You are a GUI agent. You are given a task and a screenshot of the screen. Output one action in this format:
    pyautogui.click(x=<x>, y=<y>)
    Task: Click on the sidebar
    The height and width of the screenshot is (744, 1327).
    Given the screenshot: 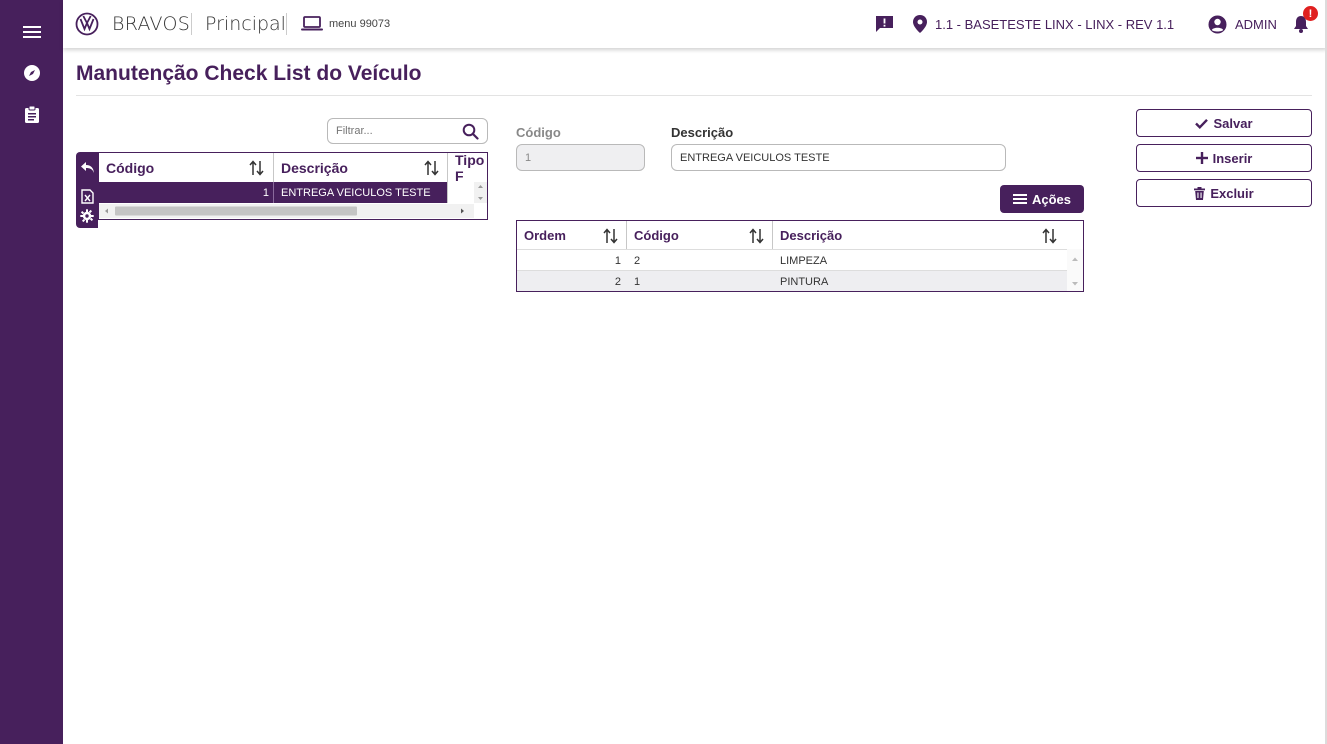 What is the action you would take?
    pyautogui.click(x=31, y=372)
    